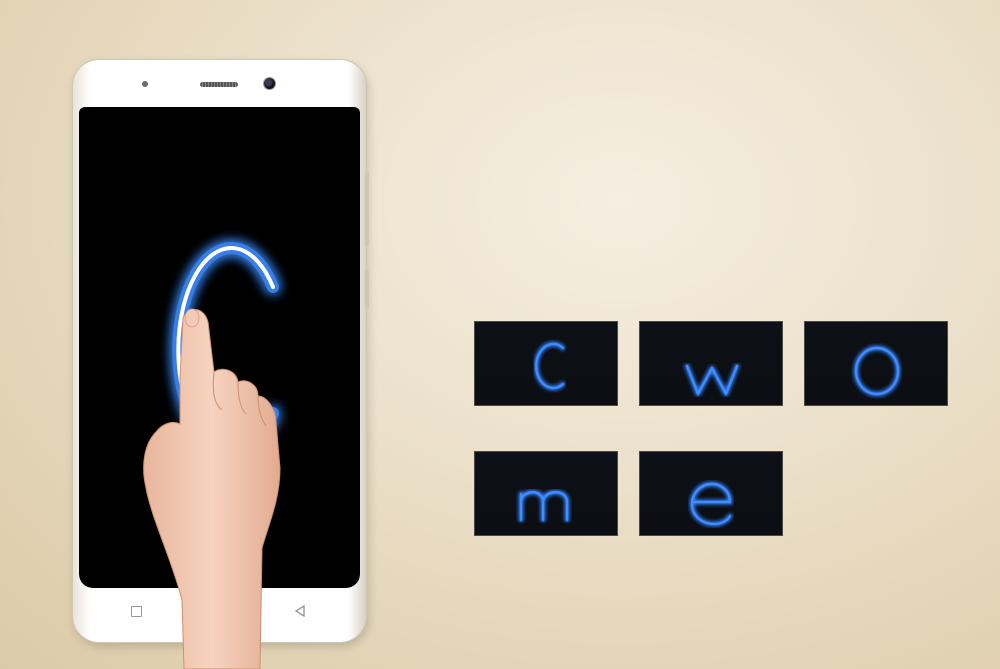 This screenshot has height=669, width=1000. I want to click on gesture-tile-w, so click(711, 363).